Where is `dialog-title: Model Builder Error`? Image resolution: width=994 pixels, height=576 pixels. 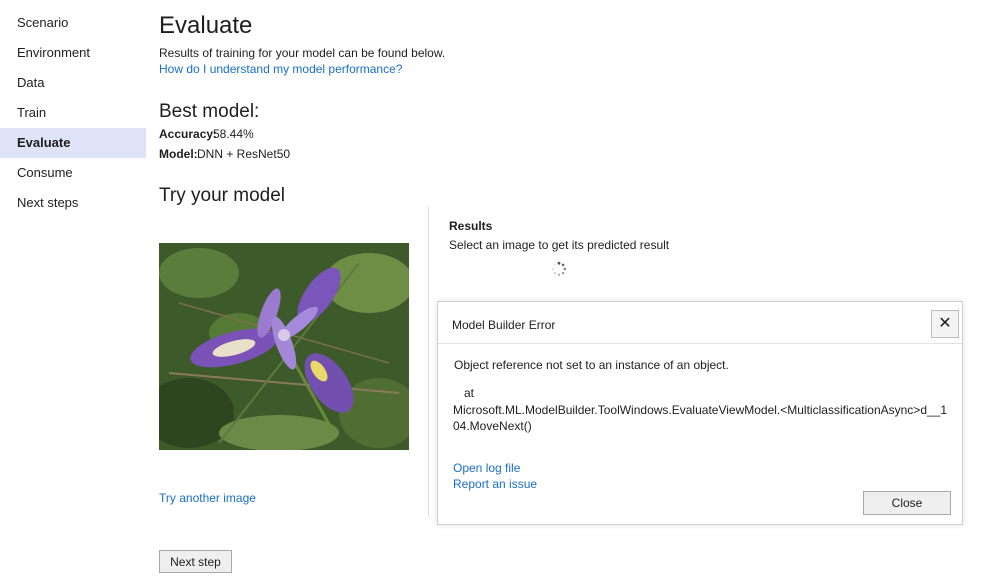 dialog-title: Model Builder Error is located at coordinates (504, 325).